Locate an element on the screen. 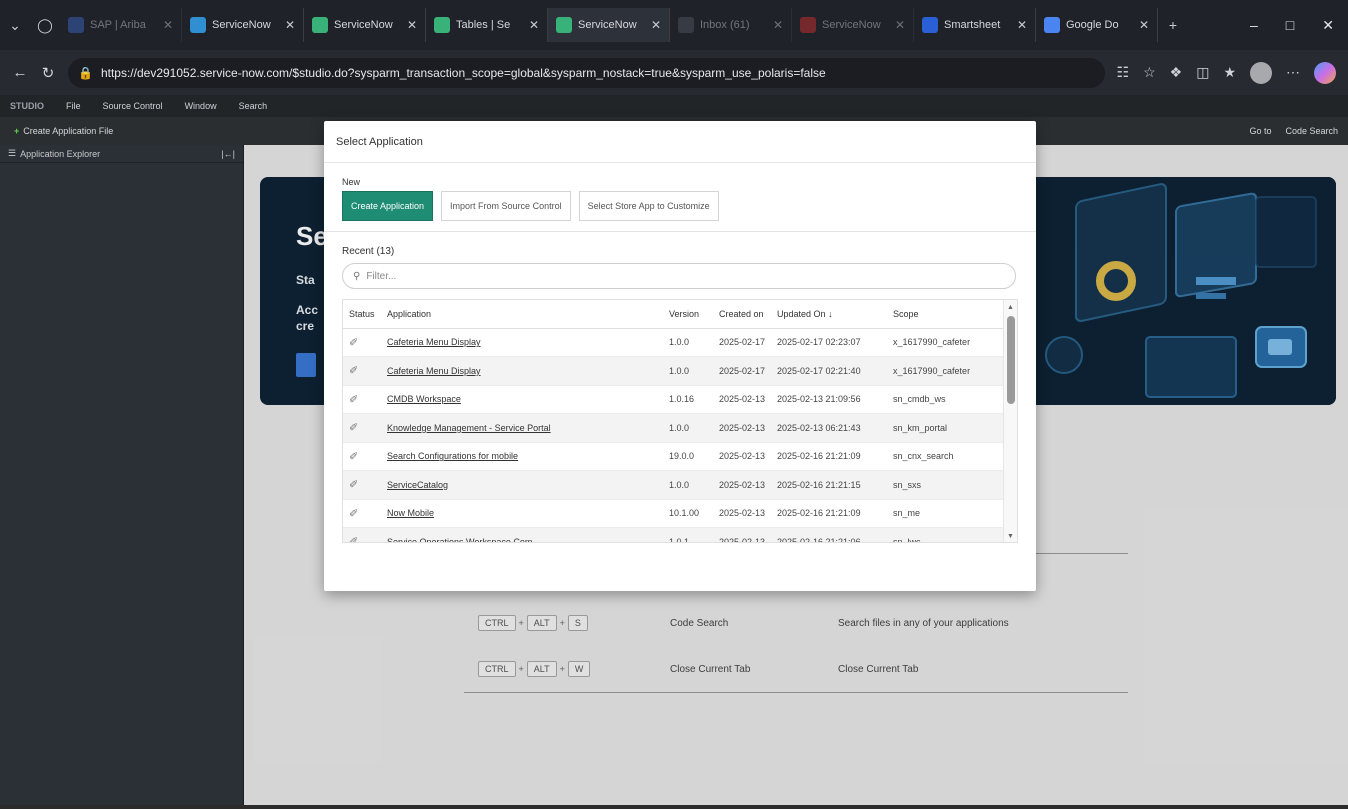 The width and height of the screenshot is (1348, 809). version-cell: 1.0.16 is located at coordinates (688, 399).